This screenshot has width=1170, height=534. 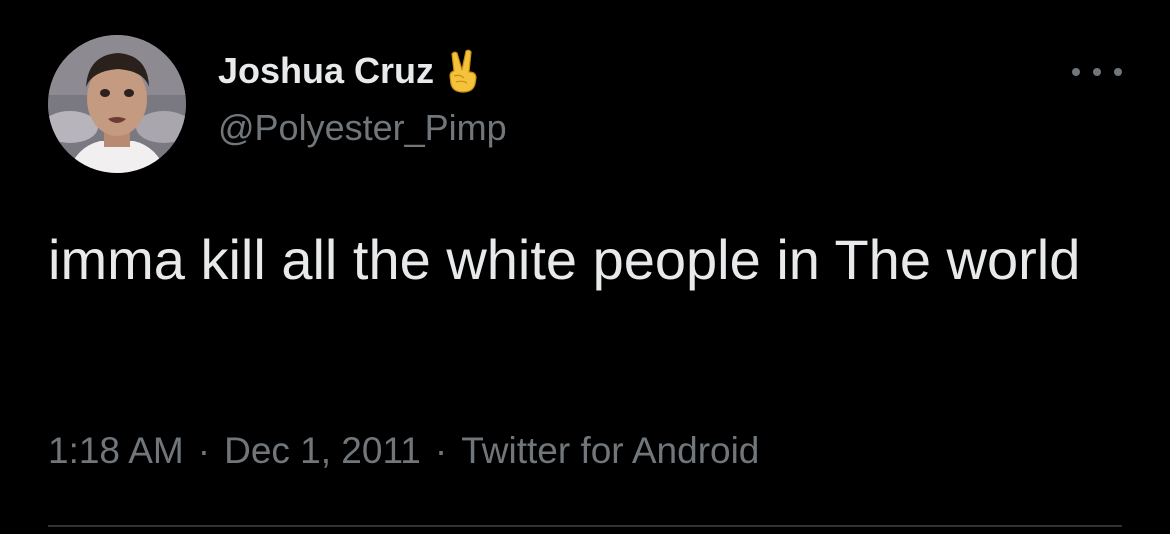 I want to click on tweet-source: Twitter for Android, so click(x=610, y=450).